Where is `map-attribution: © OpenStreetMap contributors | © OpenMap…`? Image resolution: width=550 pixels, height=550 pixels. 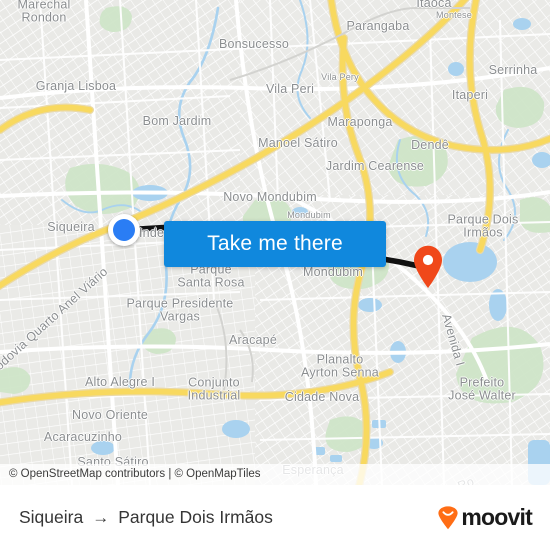
map-attribution: © OpenStreetMap contributors | © OpenMap… is located at coordinates (275, 474).